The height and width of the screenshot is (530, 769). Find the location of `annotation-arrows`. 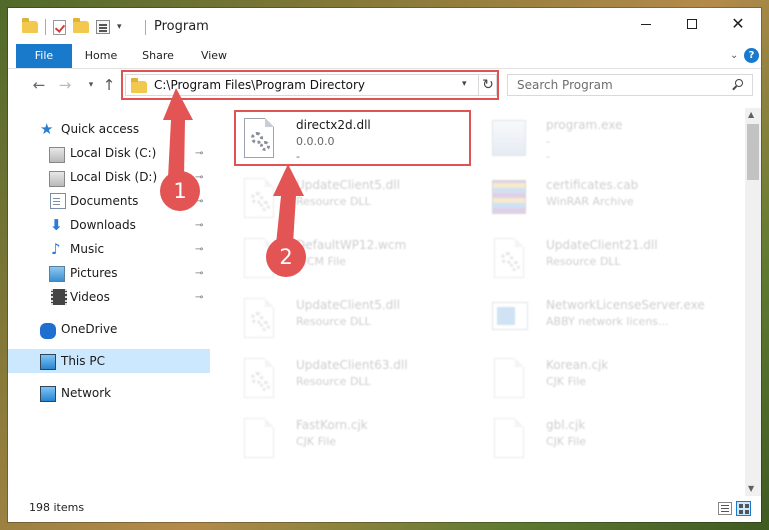

annotation-arrows is located at coordinates (233, 166).